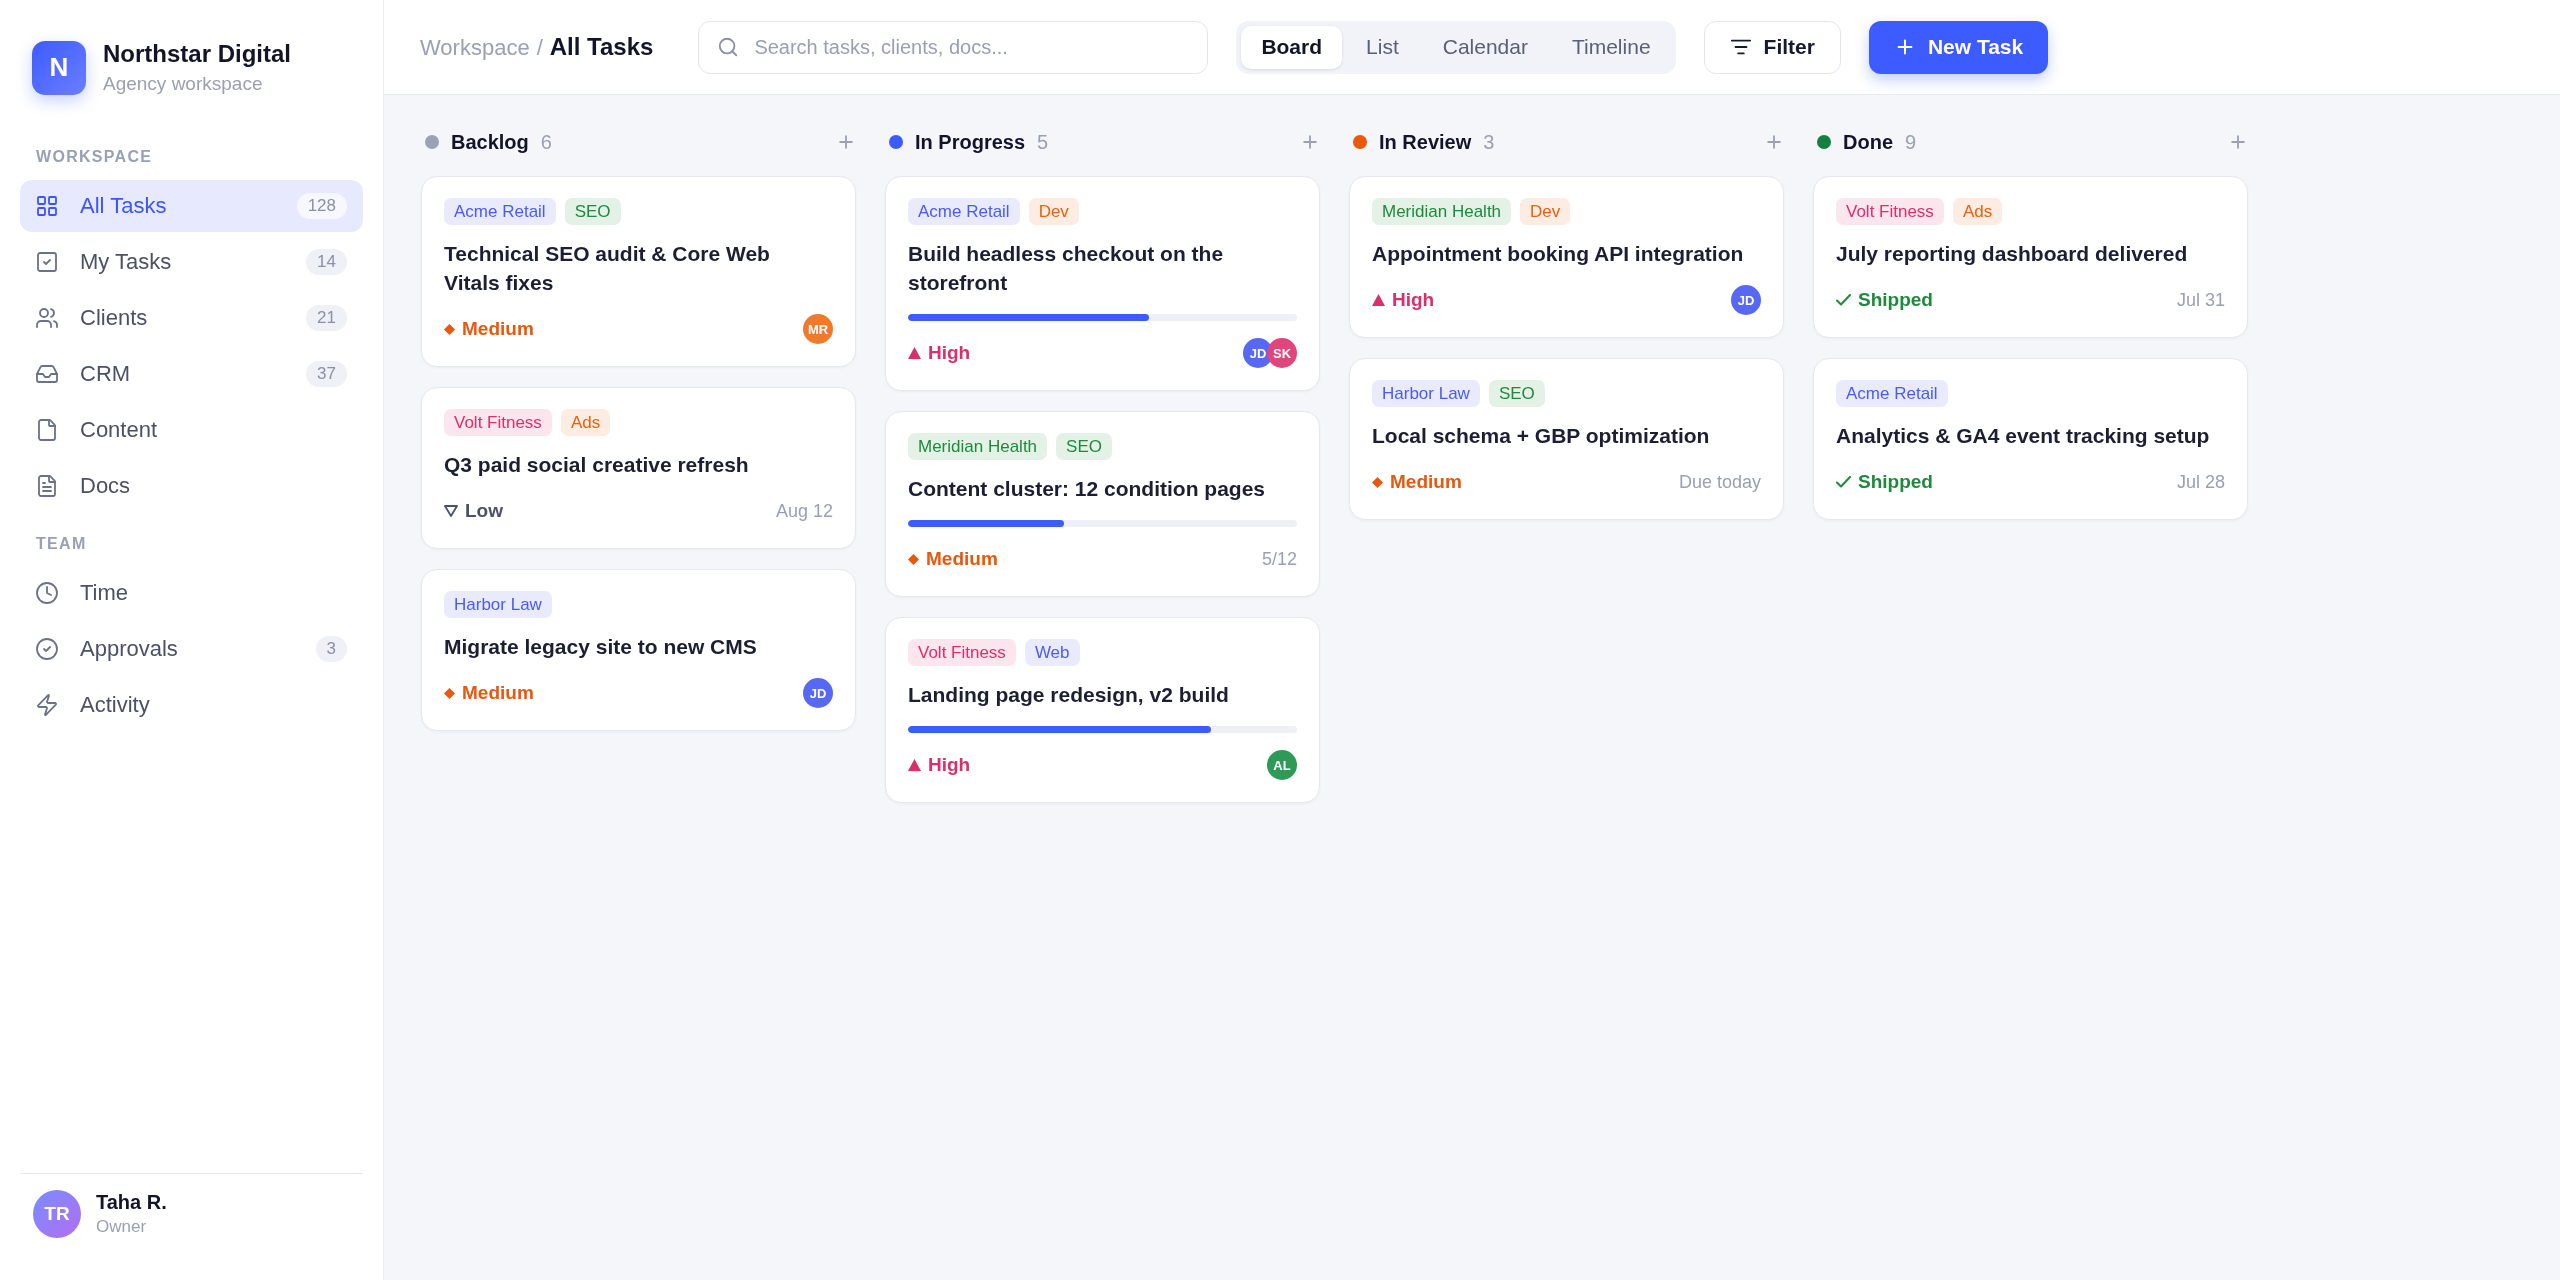 The height and width of the screenshot is (1280, 2560). What do you see at coordinates (1958, 47) in the screenshot?
I see `new-task-button: New Task` at bounding box center [1958, 47].